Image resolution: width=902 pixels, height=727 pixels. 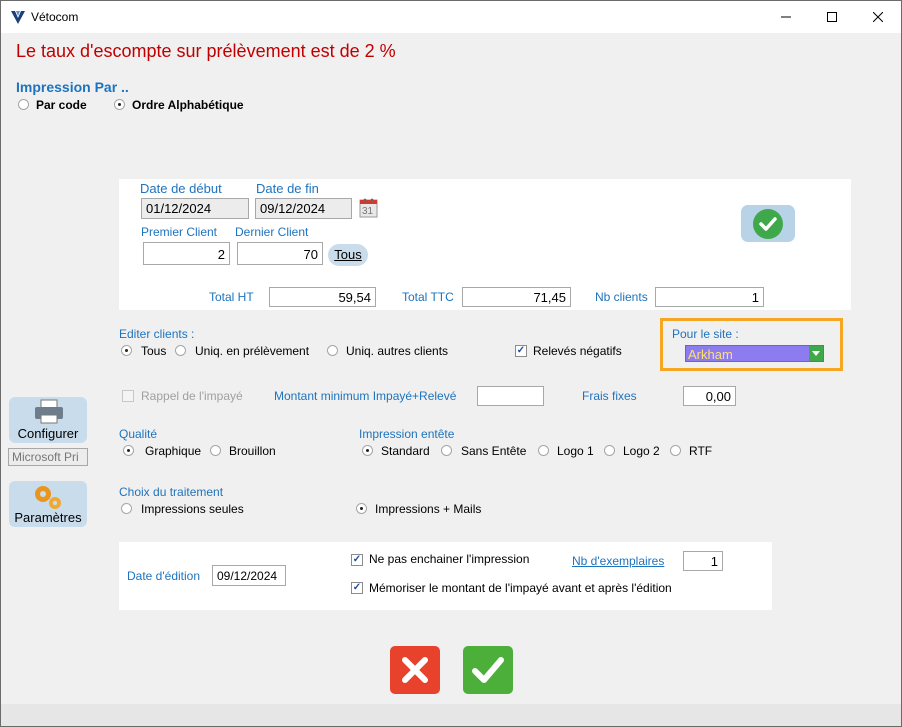 What do you see at coordinates (249, 575) in the screenshot?
I see `date-edition-field: 09/12/2024` at bounding box center [249, 575].